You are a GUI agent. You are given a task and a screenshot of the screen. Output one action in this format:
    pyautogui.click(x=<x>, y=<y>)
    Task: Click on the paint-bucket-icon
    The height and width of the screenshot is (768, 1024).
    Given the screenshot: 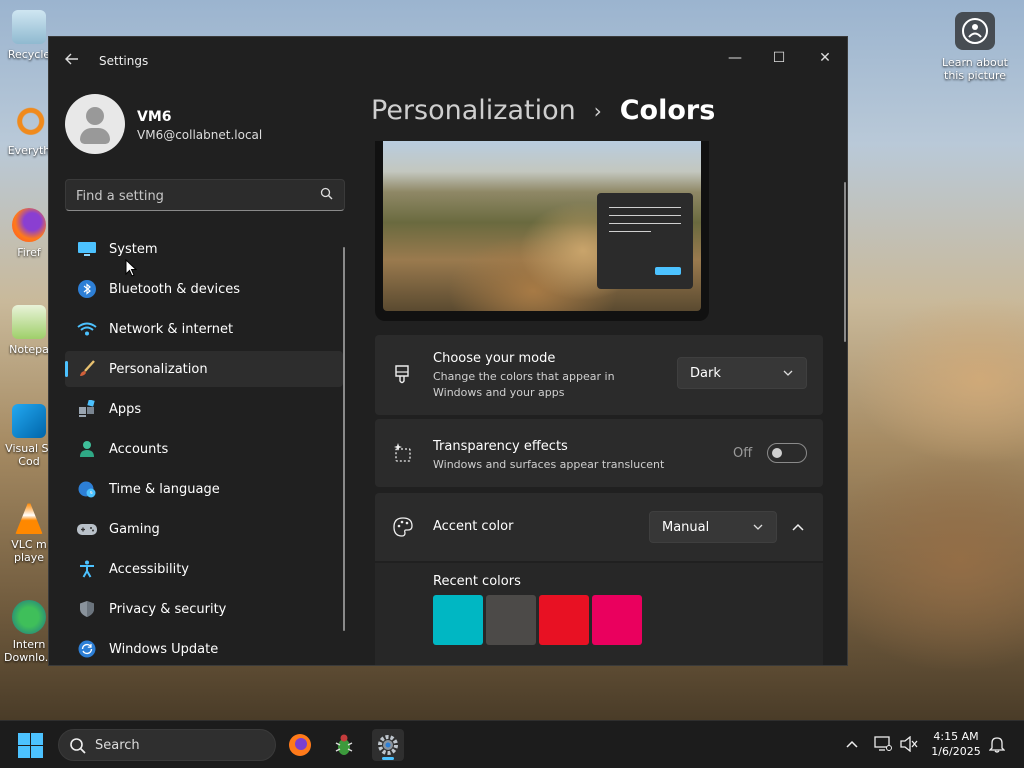 What is the action you would take?
    pyautogui.click(x=402, y=374)
    